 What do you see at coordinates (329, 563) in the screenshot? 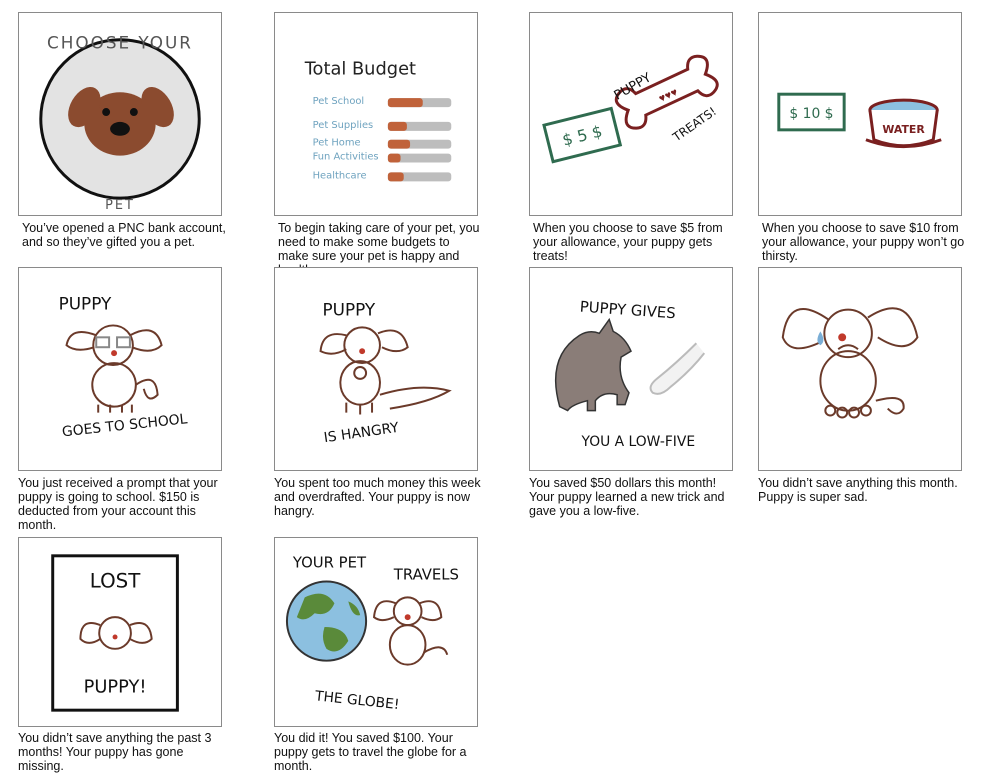
I see `your-pet-text: YOUR PET` at bounding box center [329, 563].